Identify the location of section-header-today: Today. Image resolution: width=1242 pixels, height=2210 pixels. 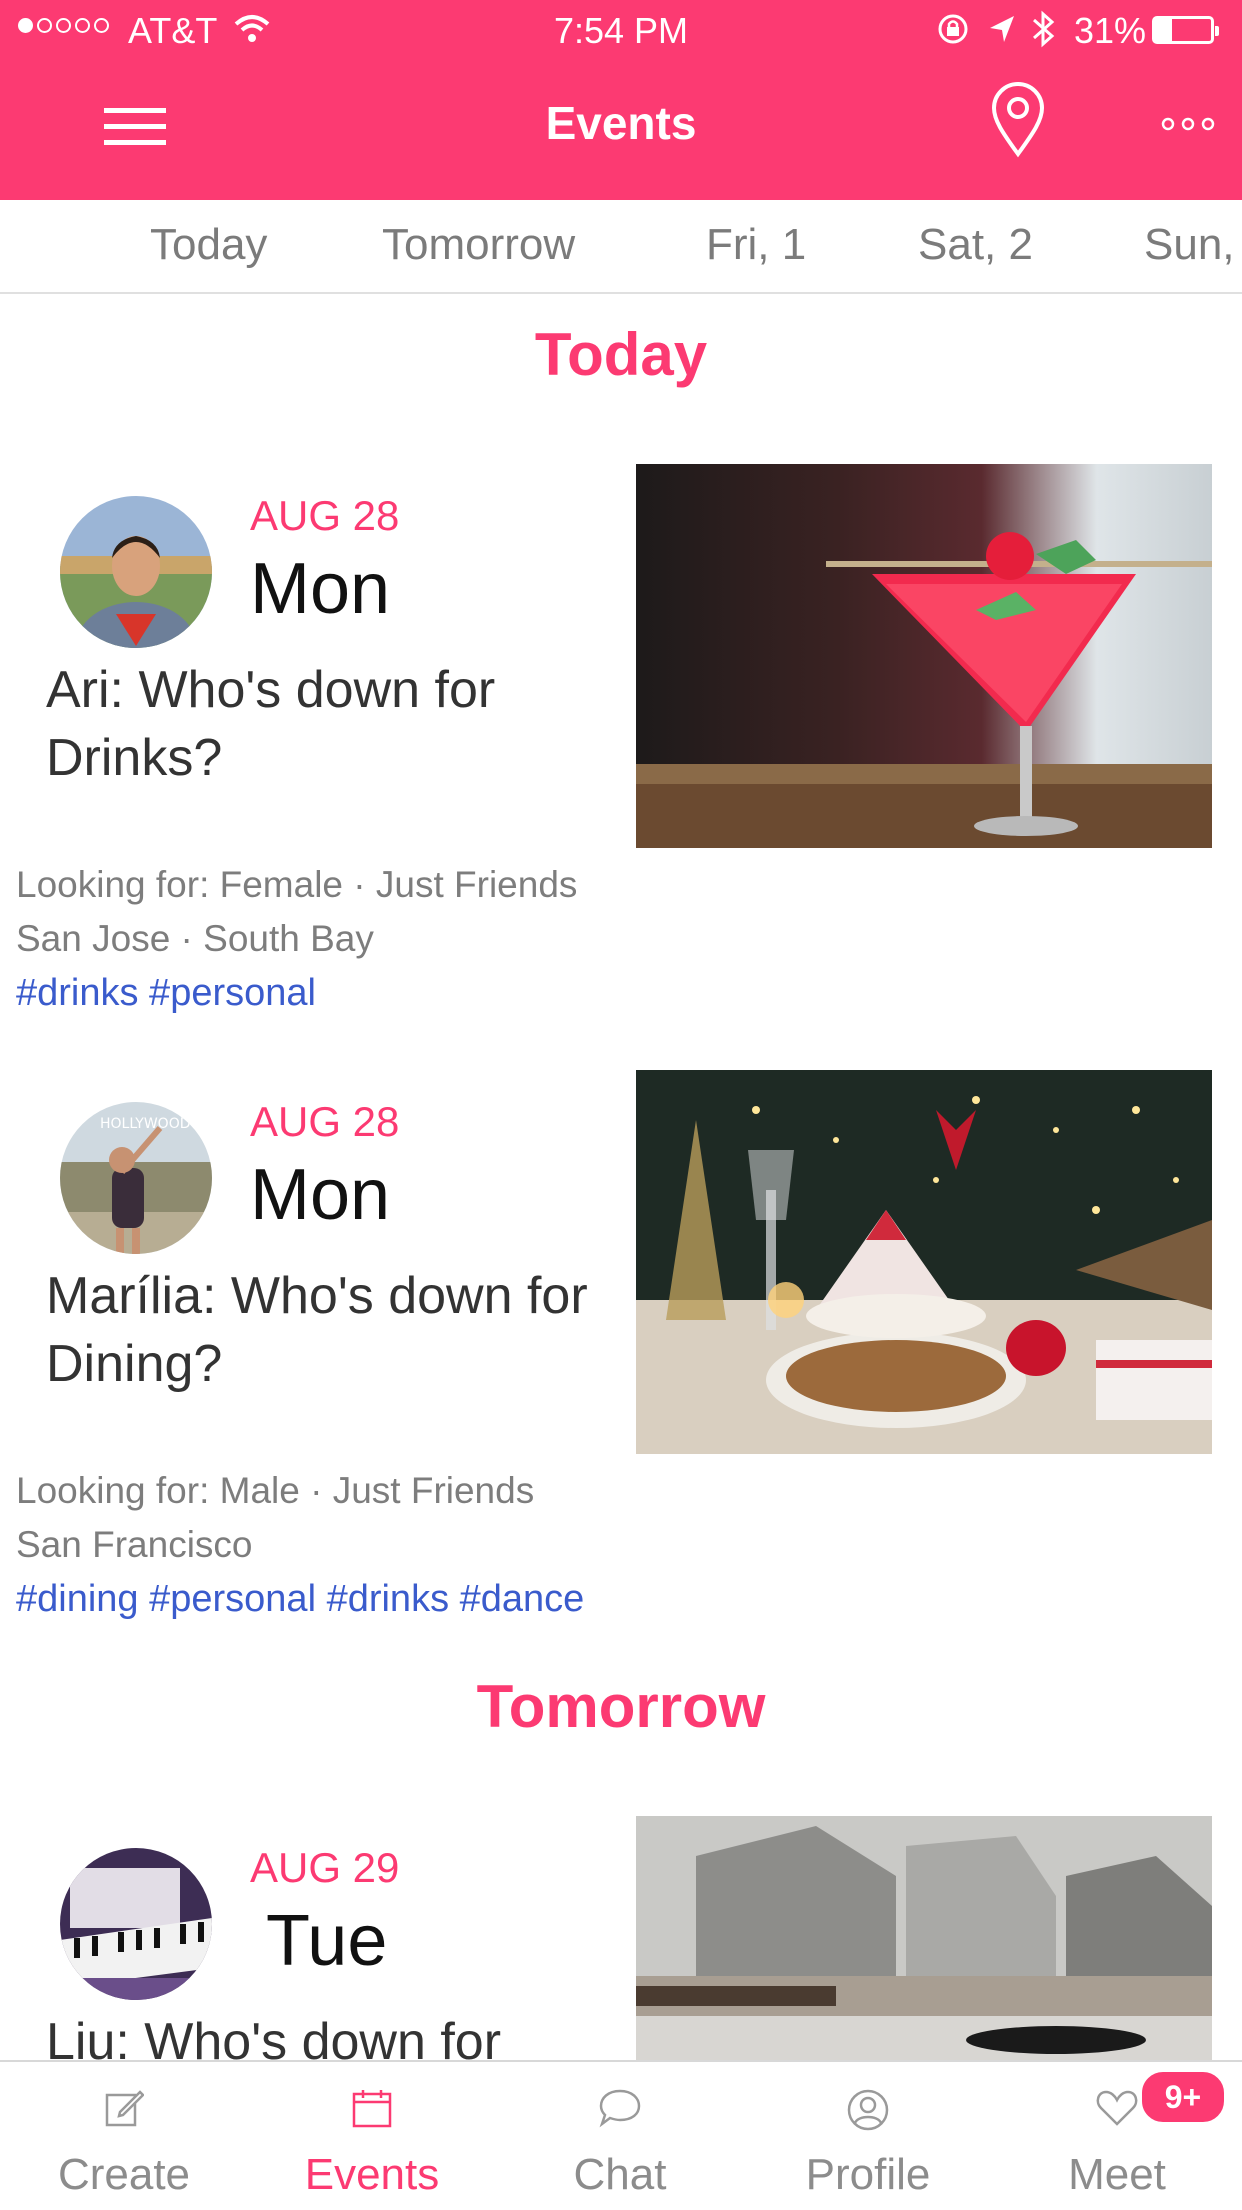
(621, 354).